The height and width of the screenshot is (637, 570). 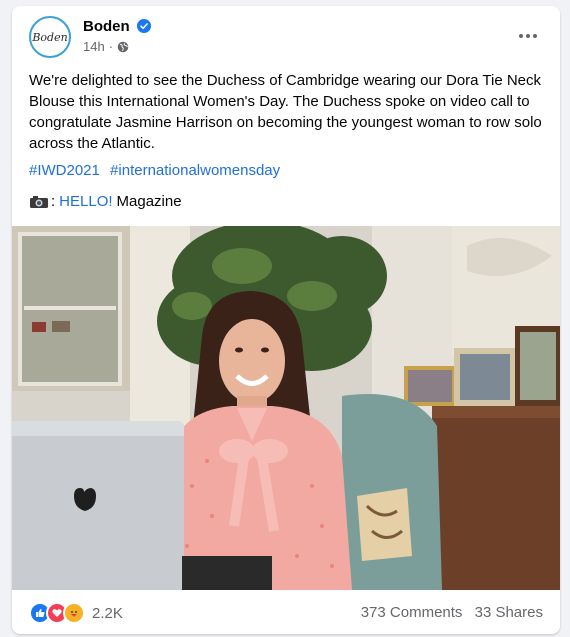 I want to click on credit-link: HELLO!, so click(x=85, y=201).